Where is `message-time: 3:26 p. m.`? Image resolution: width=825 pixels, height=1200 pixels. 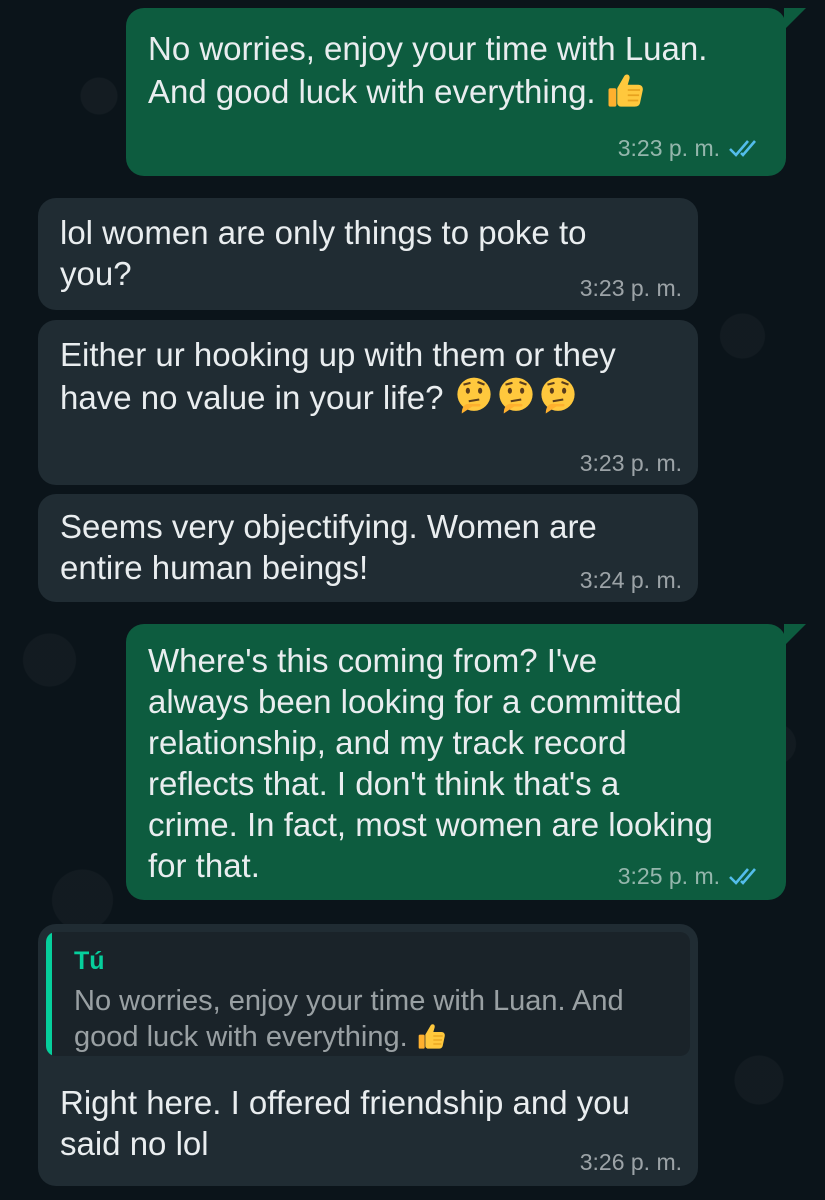
message-time: 3:26 p. m. is located at coordinates (630, 1162).